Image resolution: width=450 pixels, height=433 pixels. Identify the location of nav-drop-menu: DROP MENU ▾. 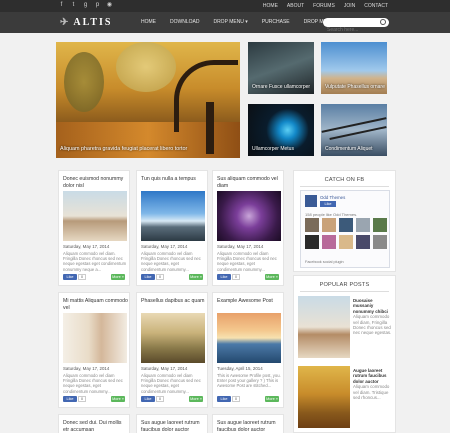
(230, 22).